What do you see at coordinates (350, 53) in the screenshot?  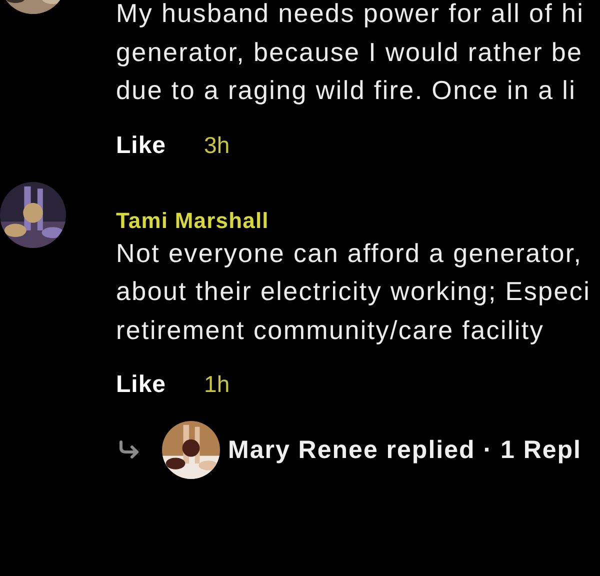 I see `comment-text: My husband needs power for all of hi generator, because I would rather be due to a raging wild fire. Once in a li` at bounding box center [350, 53].